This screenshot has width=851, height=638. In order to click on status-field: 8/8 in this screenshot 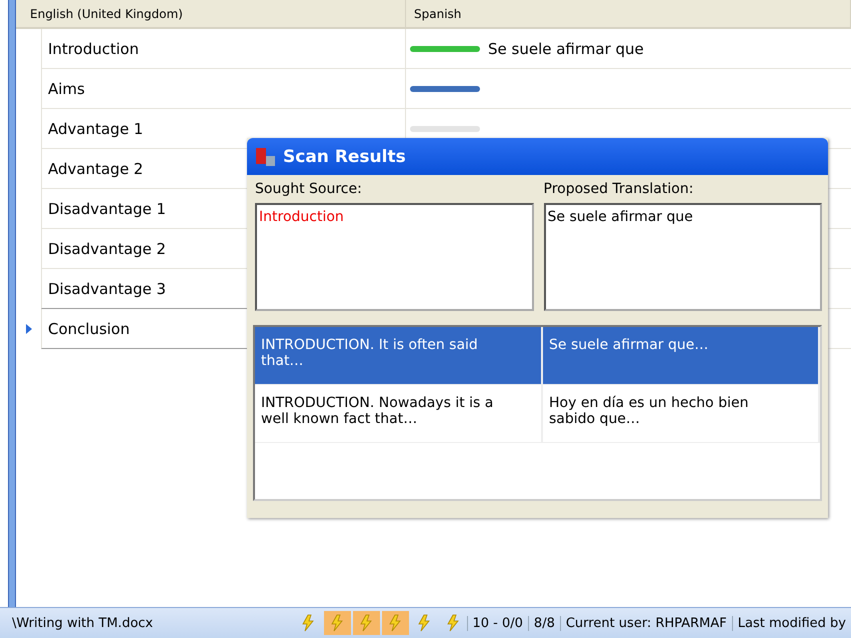, I will do `click(544, 623)`.